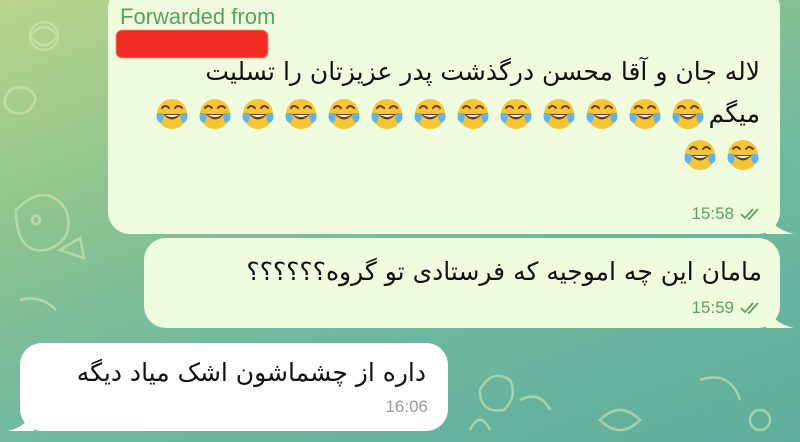 This screenshot has height=442, width=800. Describe the element at coordinates (406, 406) in the screenshot. I see `message-time: 16:06` at that location.